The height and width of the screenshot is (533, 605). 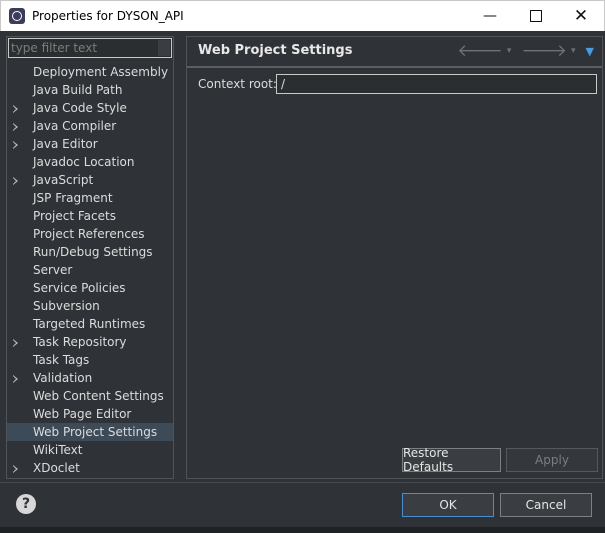 I want to click on tree-item-label: Task Repository, so click(x=80, y=342).